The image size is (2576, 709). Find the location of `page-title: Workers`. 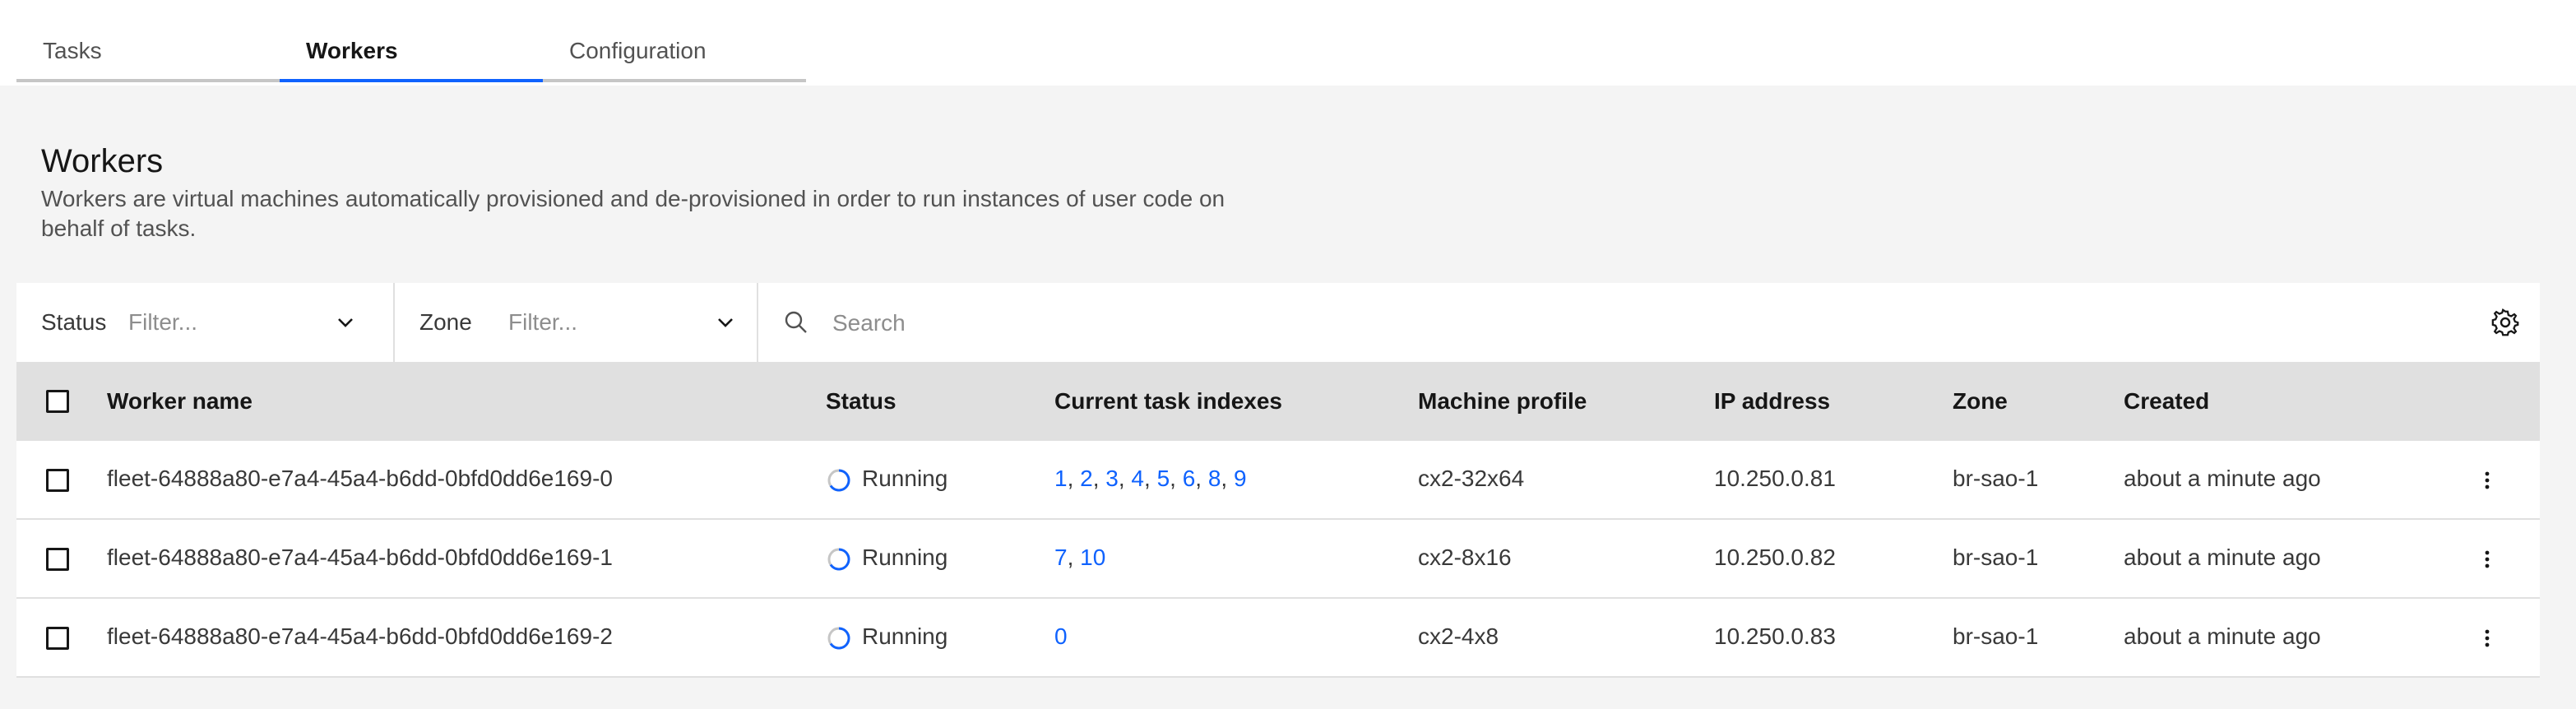

page-title: Workers is located at coordinates (103, 161).